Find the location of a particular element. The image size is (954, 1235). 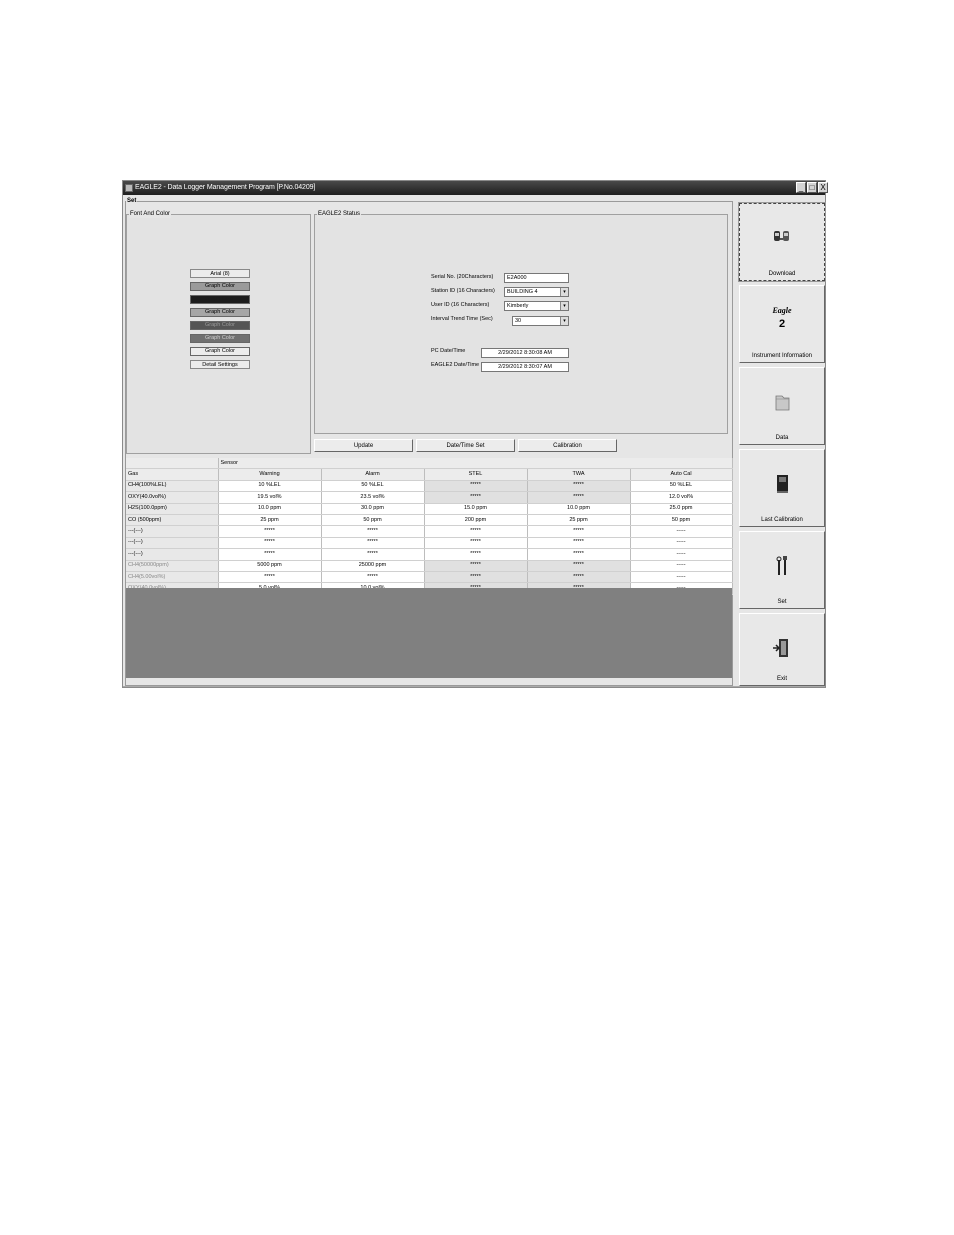

table-cell: 25.0 ppm is located at coordinates (681, 509).